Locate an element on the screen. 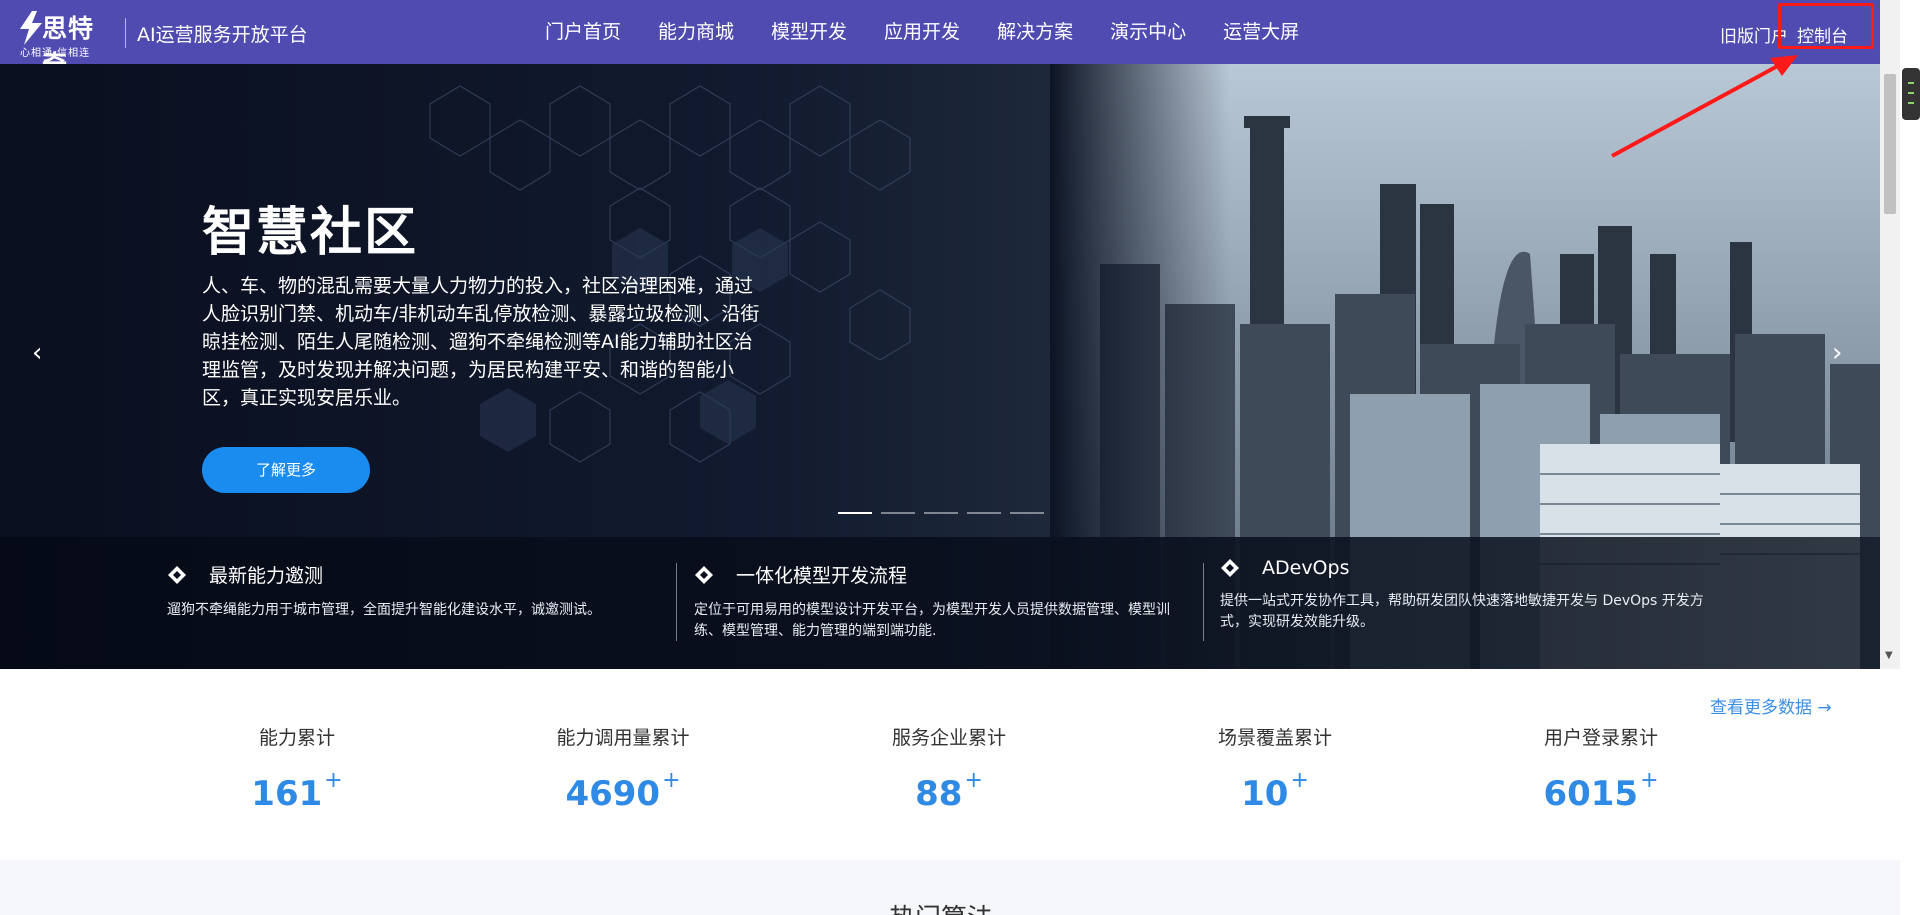  page-scrollbar: ▼ is located at coordinates (1890, 334).